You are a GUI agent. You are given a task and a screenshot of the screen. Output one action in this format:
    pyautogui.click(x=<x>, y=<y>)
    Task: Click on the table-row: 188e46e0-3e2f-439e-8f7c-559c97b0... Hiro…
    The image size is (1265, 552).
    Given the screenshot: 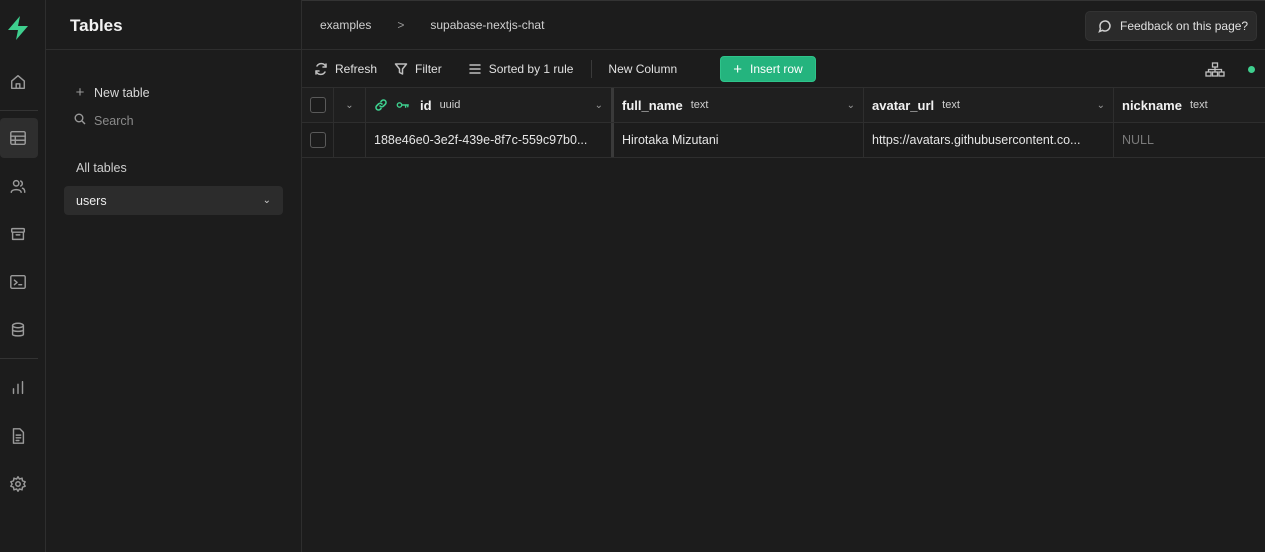 What is the action you would take?
    pyautogui.click(x=783, y=140)
    